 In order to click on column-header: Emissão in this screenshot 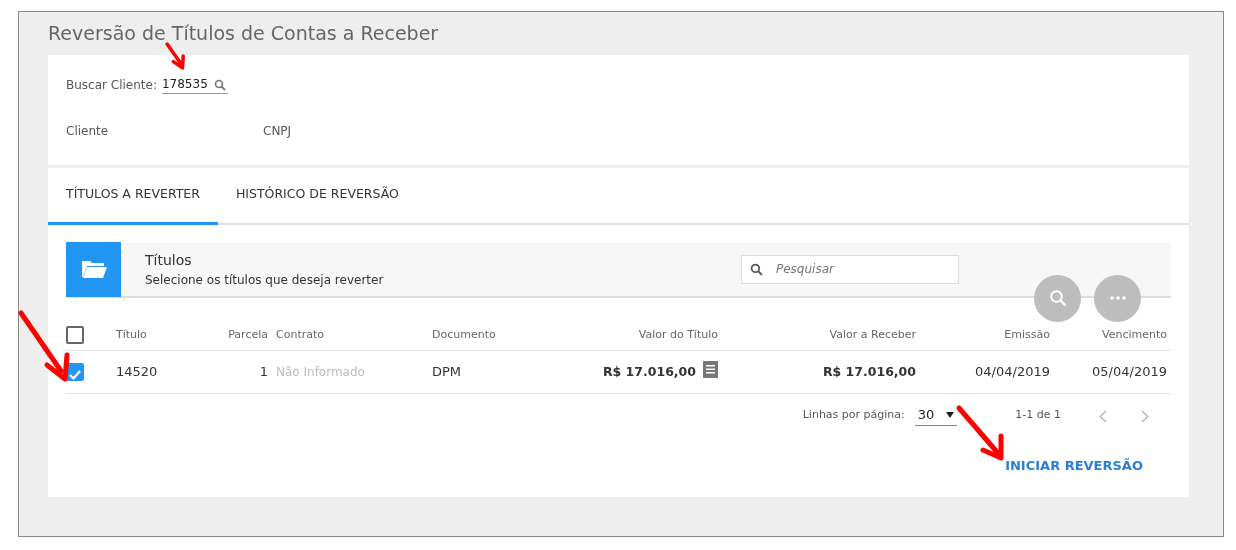, I will do `click(1027, 334)`.